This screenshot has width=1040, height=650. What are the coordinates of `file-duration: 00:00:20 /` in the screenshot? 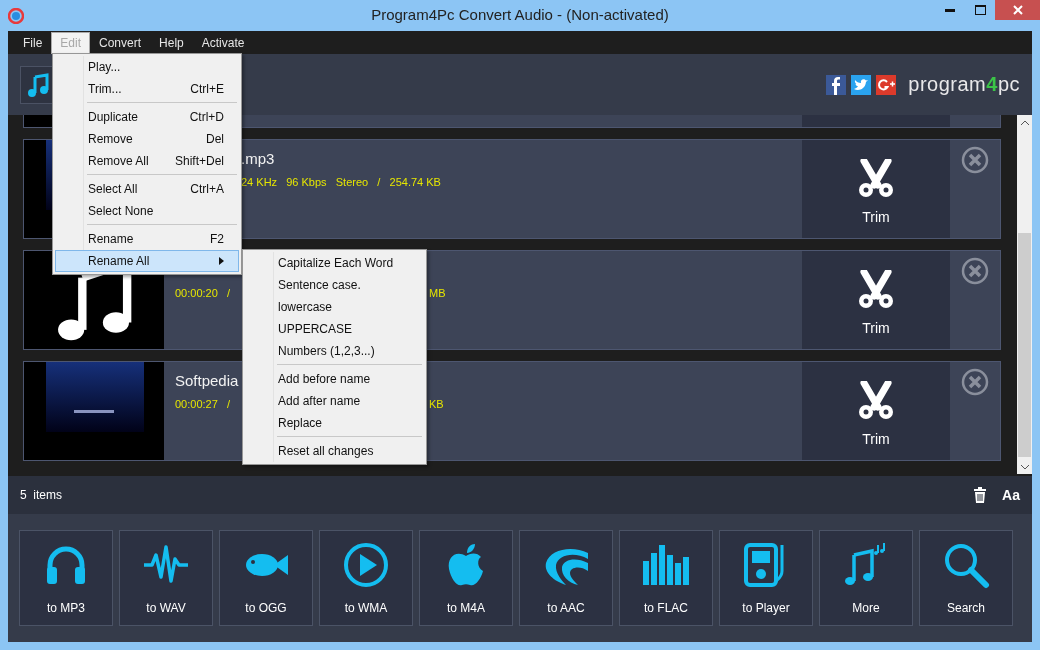 It's located at (203, 293).